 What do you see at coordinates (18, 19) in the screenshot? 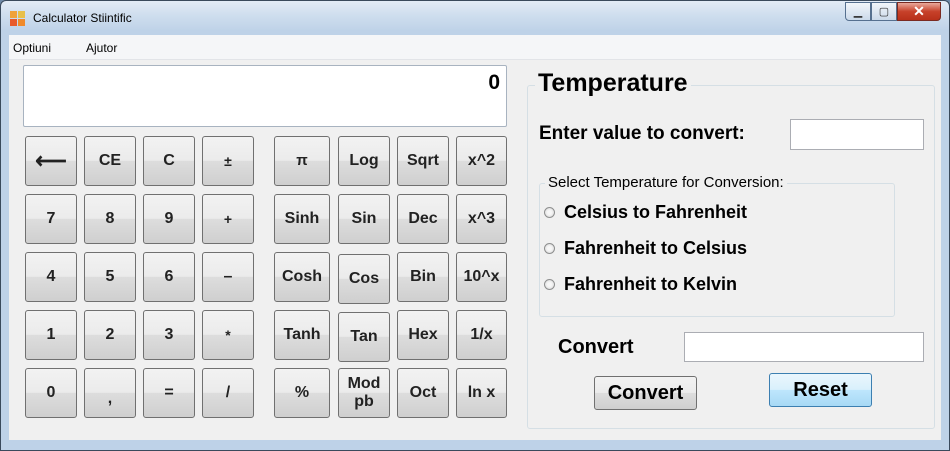
I see `calculator-app-icon` at bounding box center [18, 19].